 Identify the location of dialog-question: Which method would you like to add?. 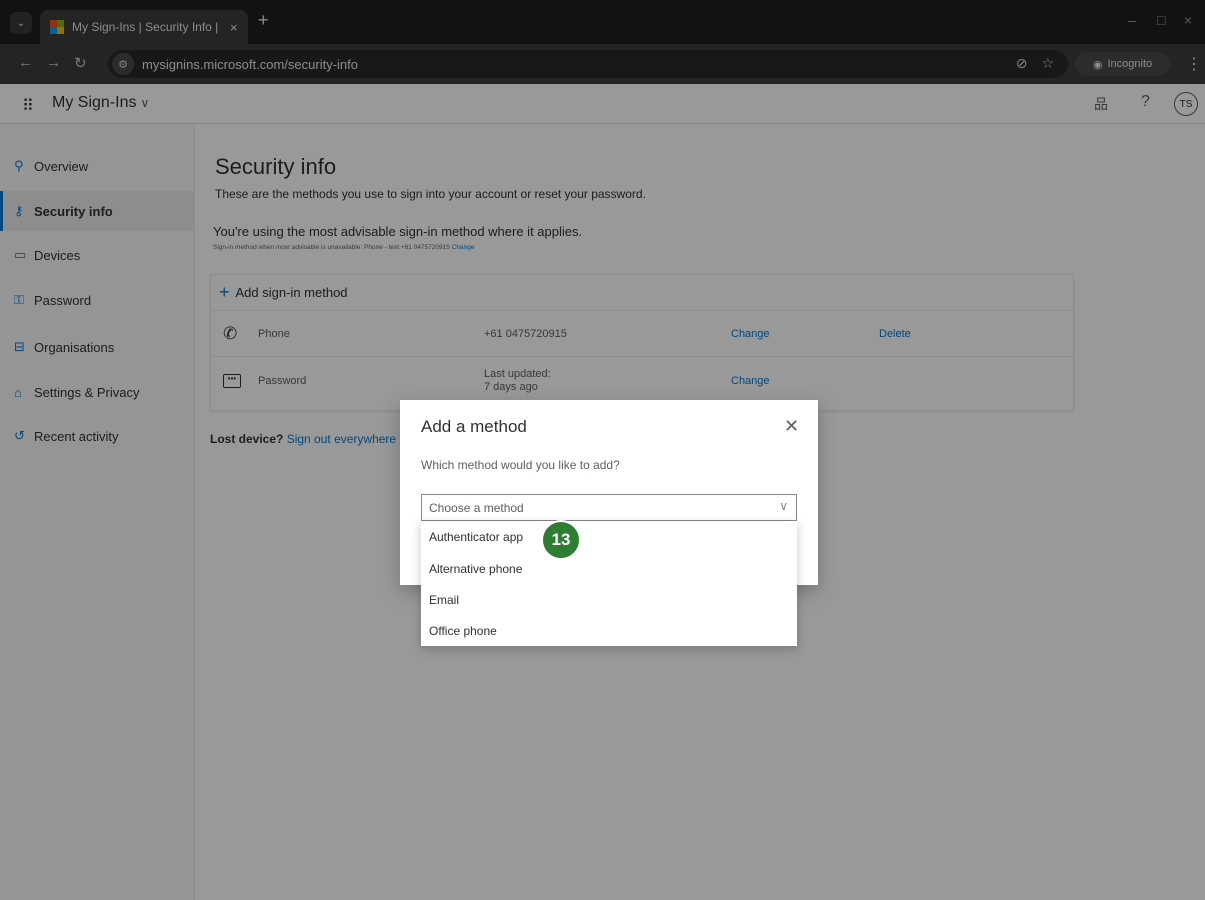
(520, 465).